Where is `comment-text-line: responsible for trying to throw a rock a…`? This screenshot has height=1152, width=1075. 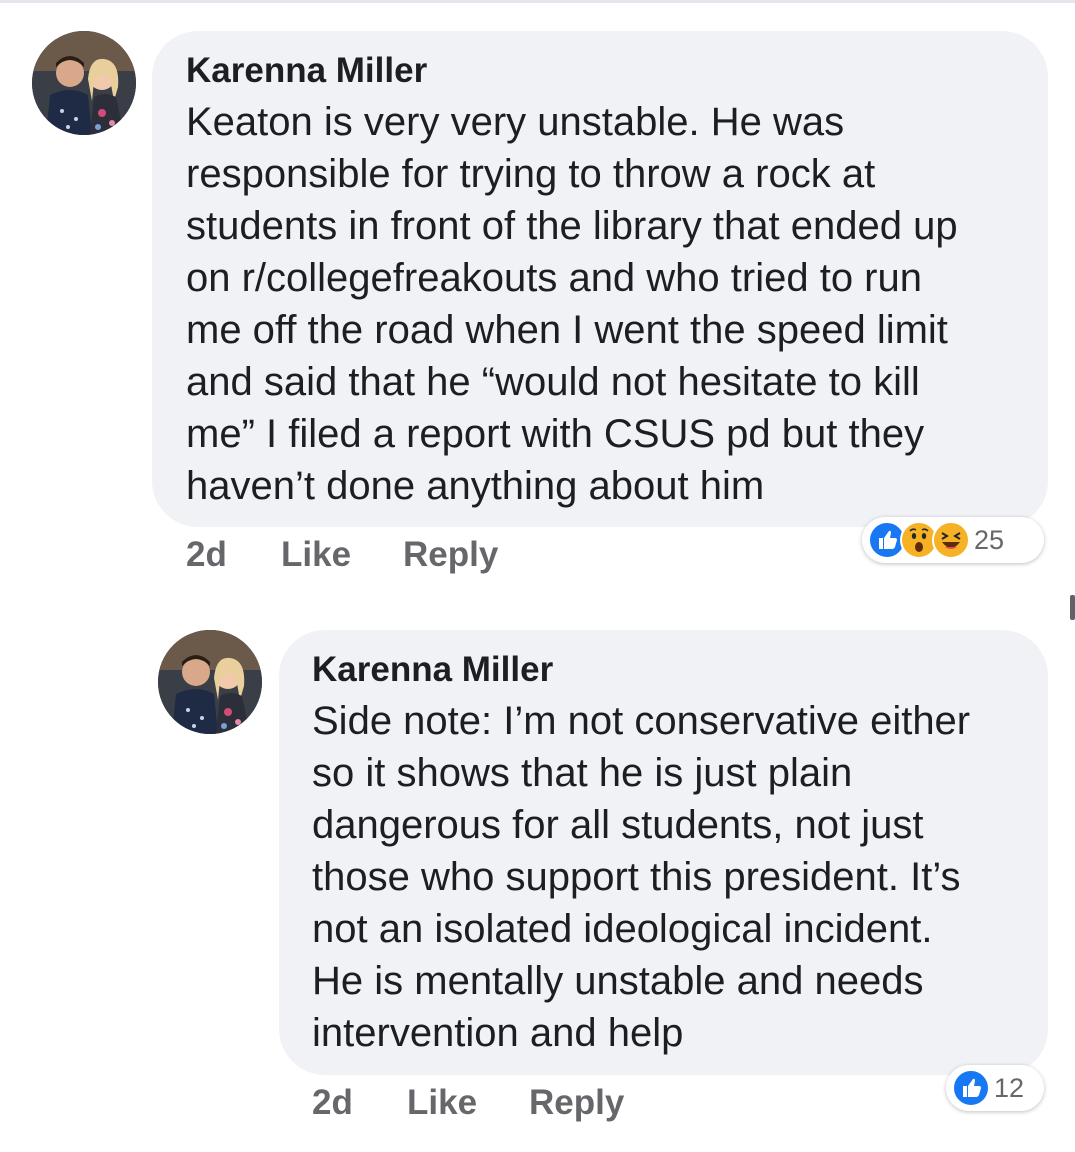
comment-text-line: responsible for trying to throw a rock a… is located at coordinates (531, 174).